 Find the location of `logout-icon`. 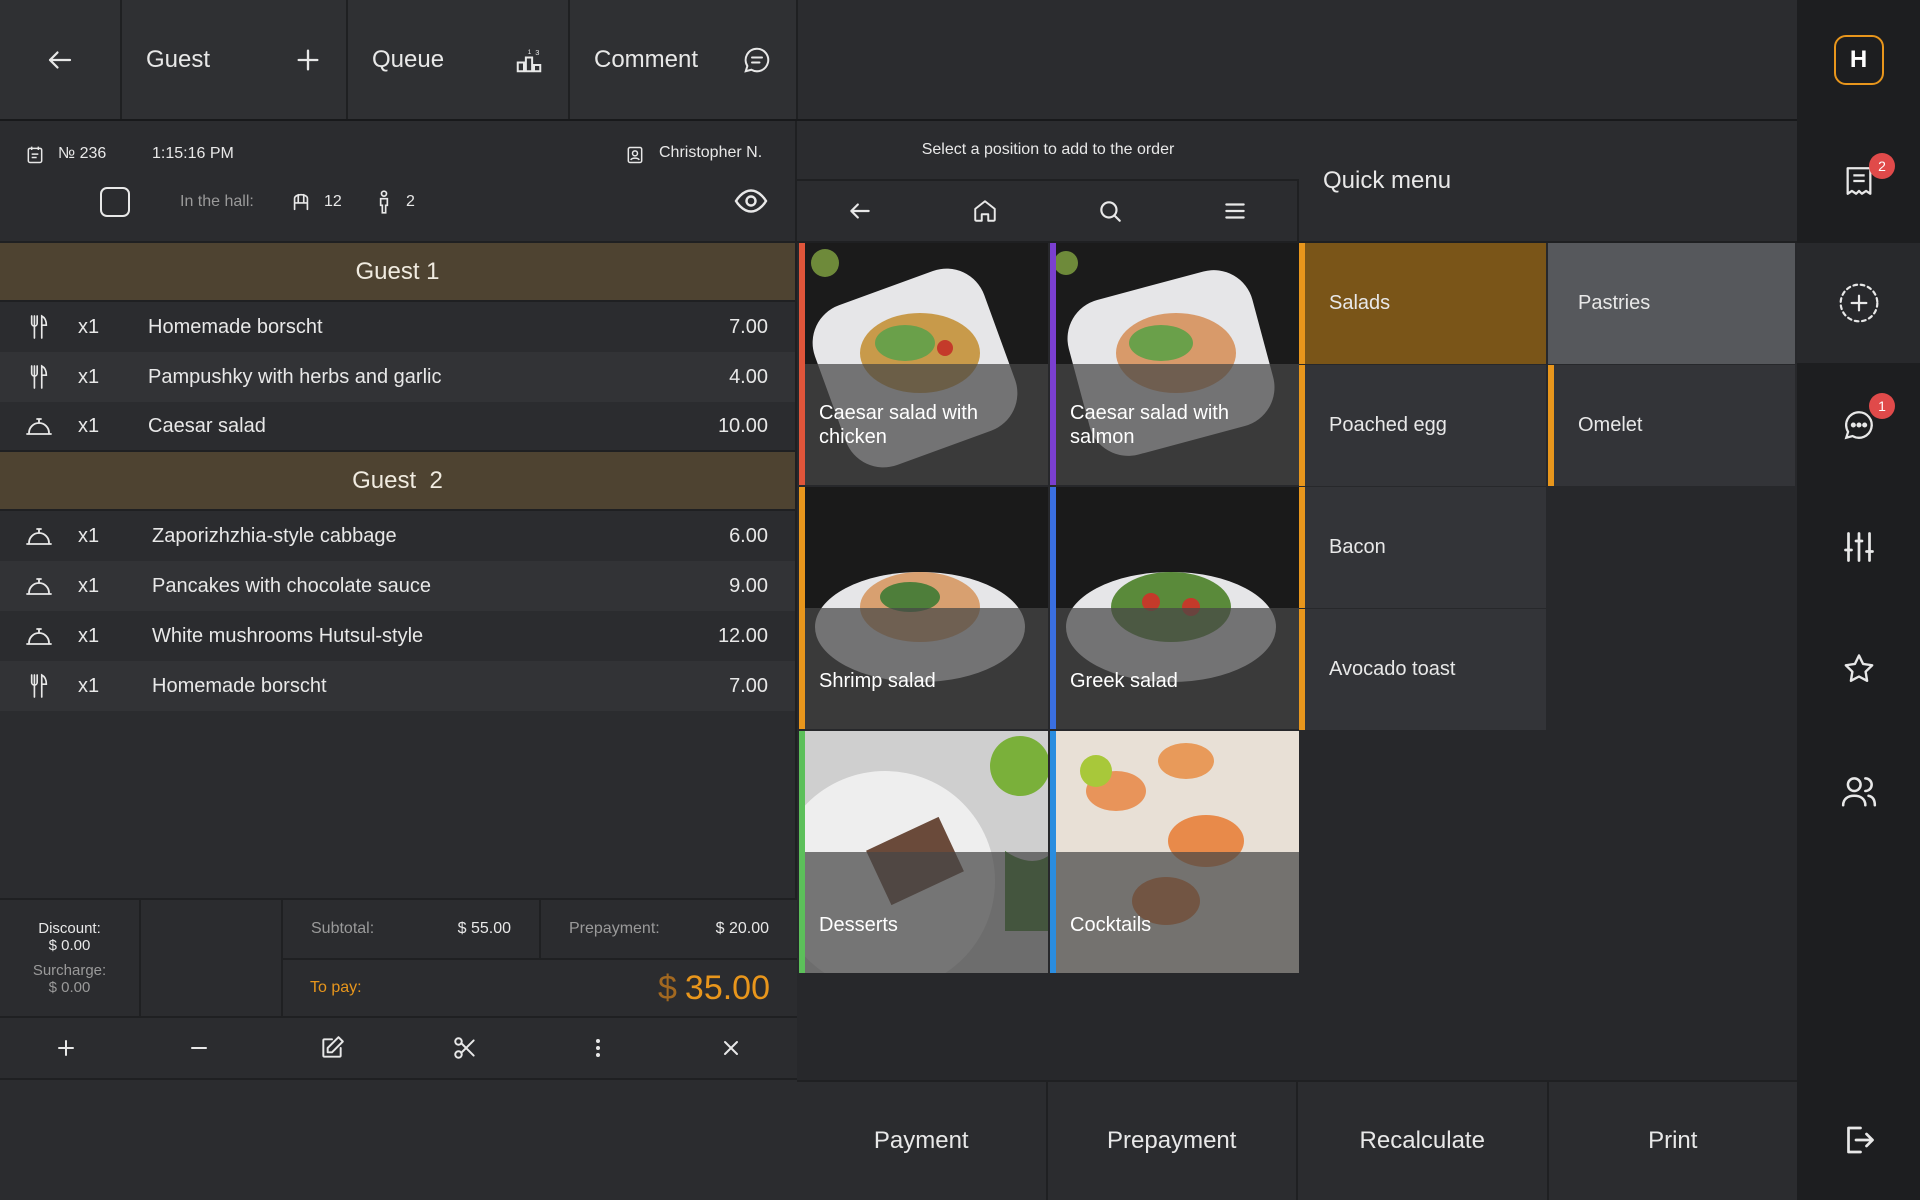

logout-icon is located at coordinates (1860, 1140).